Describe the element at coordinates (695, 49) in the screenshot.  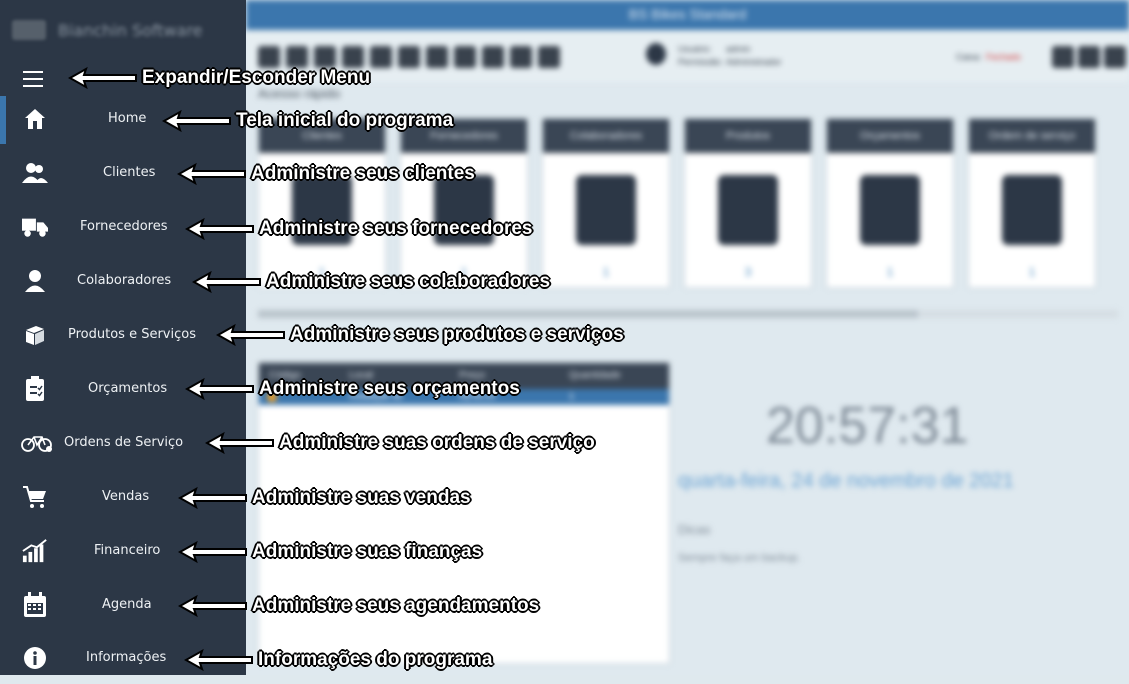
I see `user-label: Usuário:` at that location.